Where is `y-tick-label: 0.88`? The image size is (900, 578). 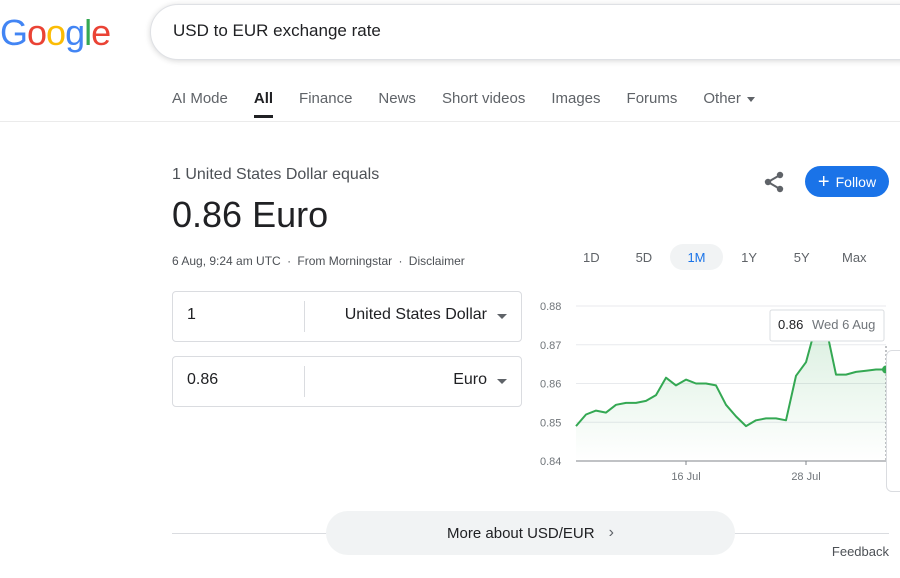 y-tick-label: 0.88 is located at coordinates (550, 307).